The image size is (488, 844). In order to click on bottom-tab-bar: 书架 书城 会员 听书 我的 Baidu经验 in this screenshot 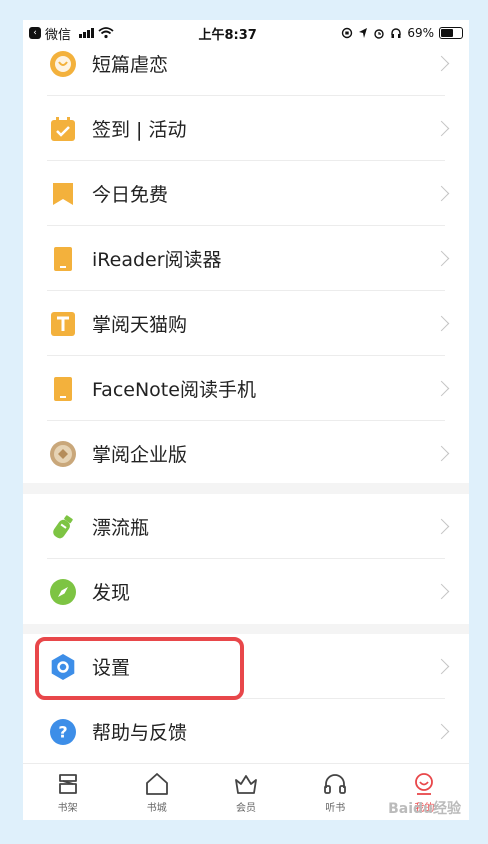, I will do `click(246, 791)`.